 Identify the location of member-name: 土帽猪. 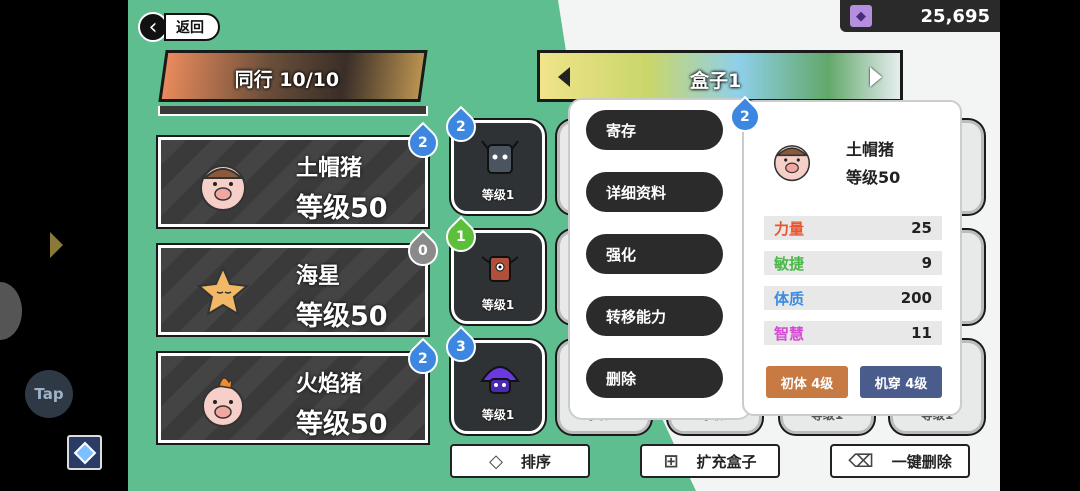
(329, 168).